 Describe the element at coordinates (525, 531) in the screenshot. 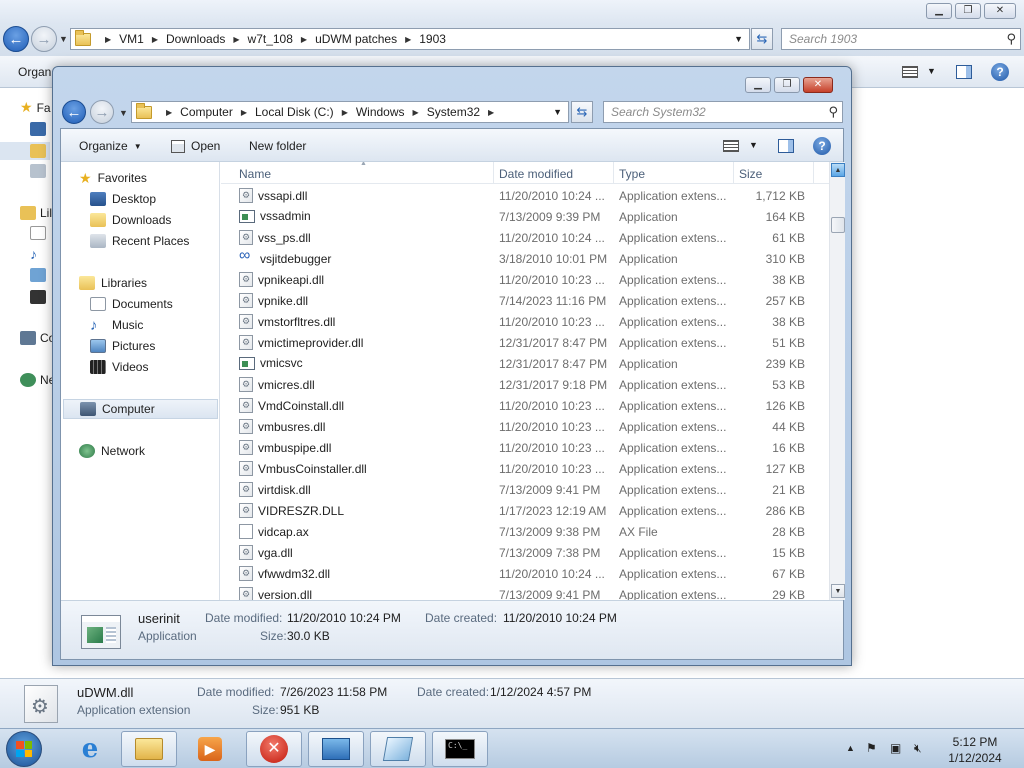

I see `file-row: vidcap.ax 7/13/2009 9:38 PM AX File 28 KB` at that location.